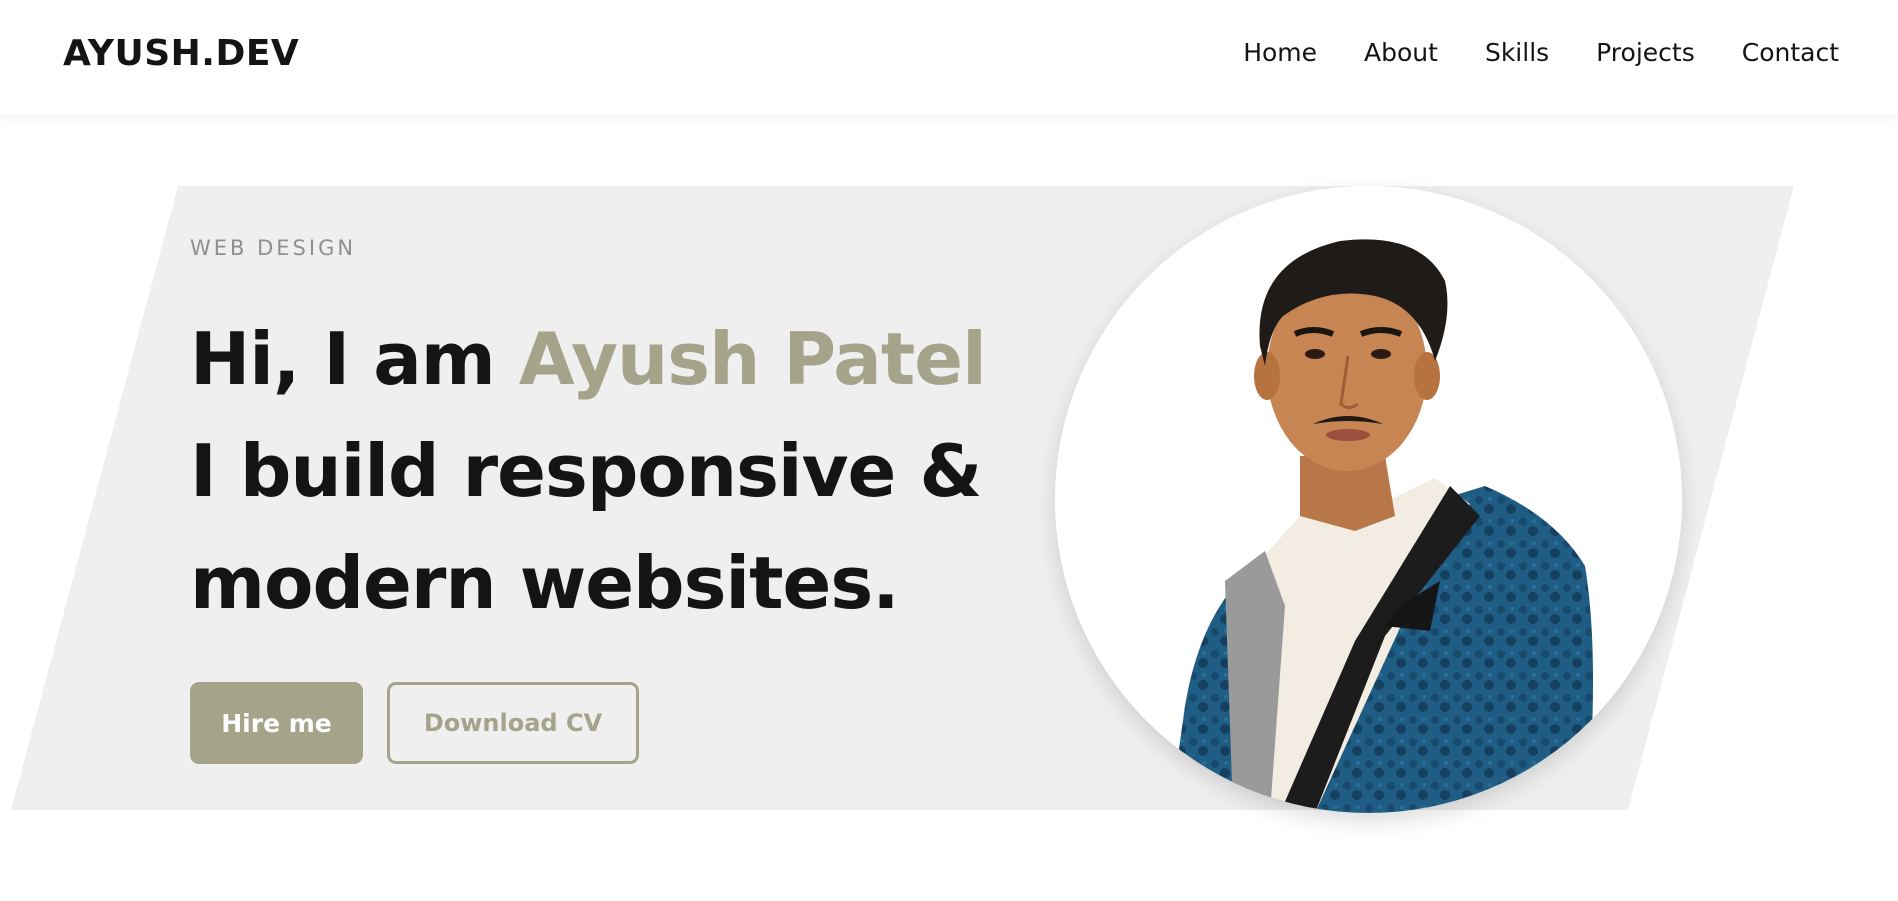 The image size is (1898, 901). Describe the element at coordinates (1645, 52) in the screenshot. I see `nav-projects: Projects` at that location.